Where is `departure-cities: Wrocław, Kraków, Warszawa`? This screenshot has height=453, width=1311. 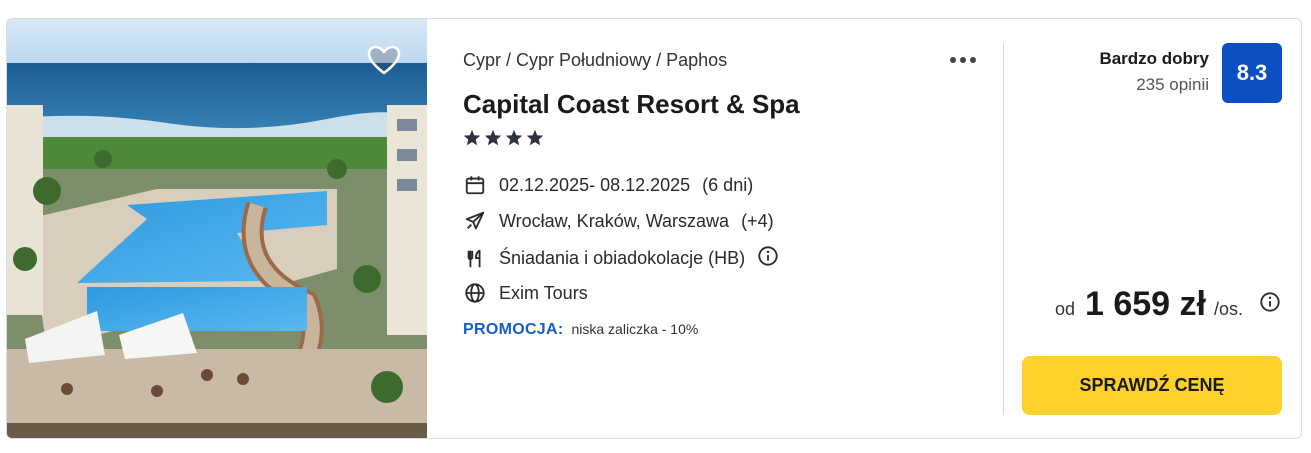 departure-cities: Wrocław, Kraków, Warszawa is located at coordinates (614, 220).